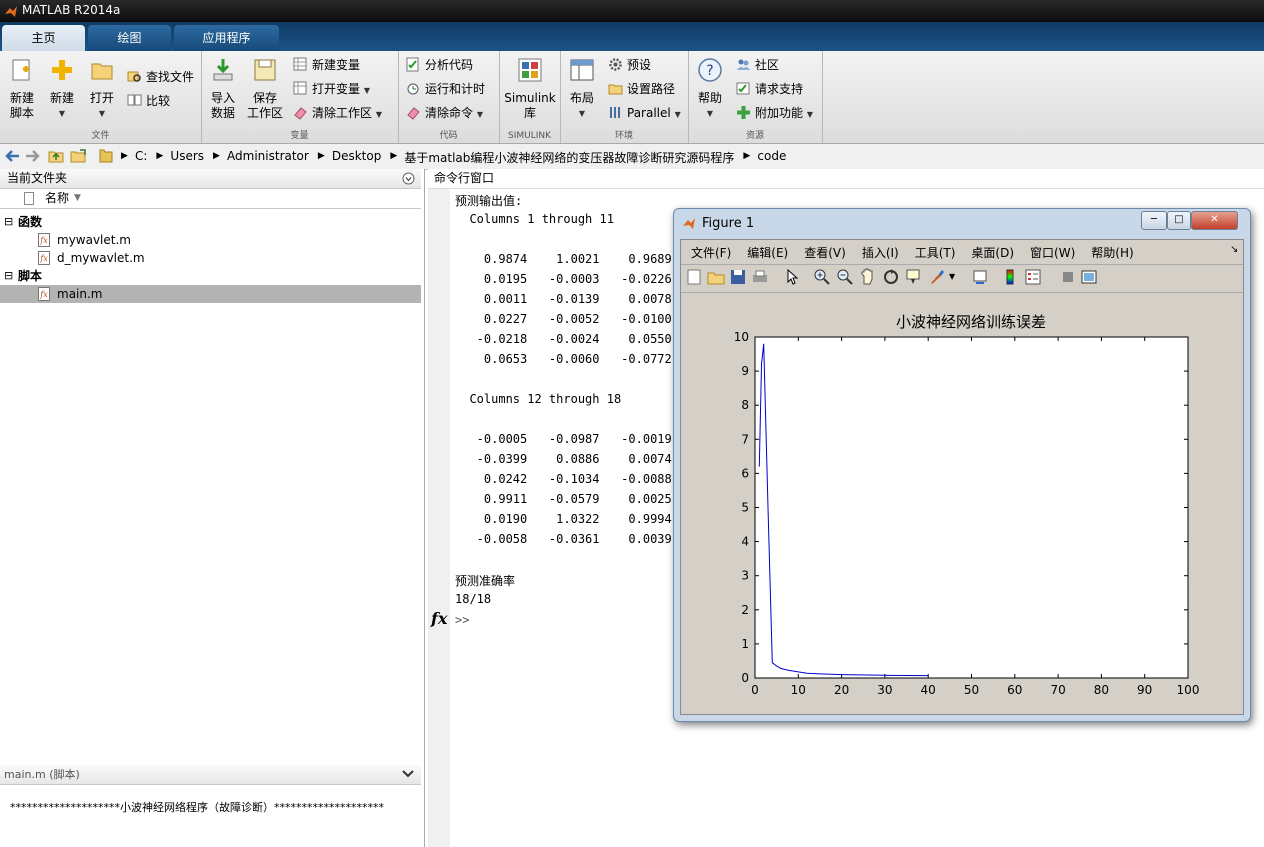 This screenshot has width=1264, height=847. Describe the element at coordinates (1214, 220) in the screenshot. I see `close-button: ✕` at that location.